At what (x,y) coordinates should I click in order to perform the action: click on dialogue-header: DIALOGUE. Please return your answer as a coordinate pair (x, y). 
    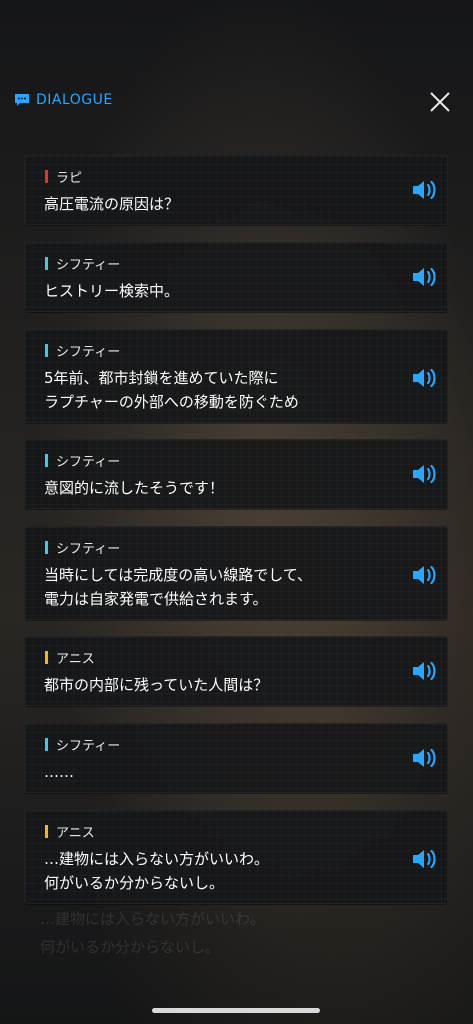
    Looking at the image, I should click on (236, 103).